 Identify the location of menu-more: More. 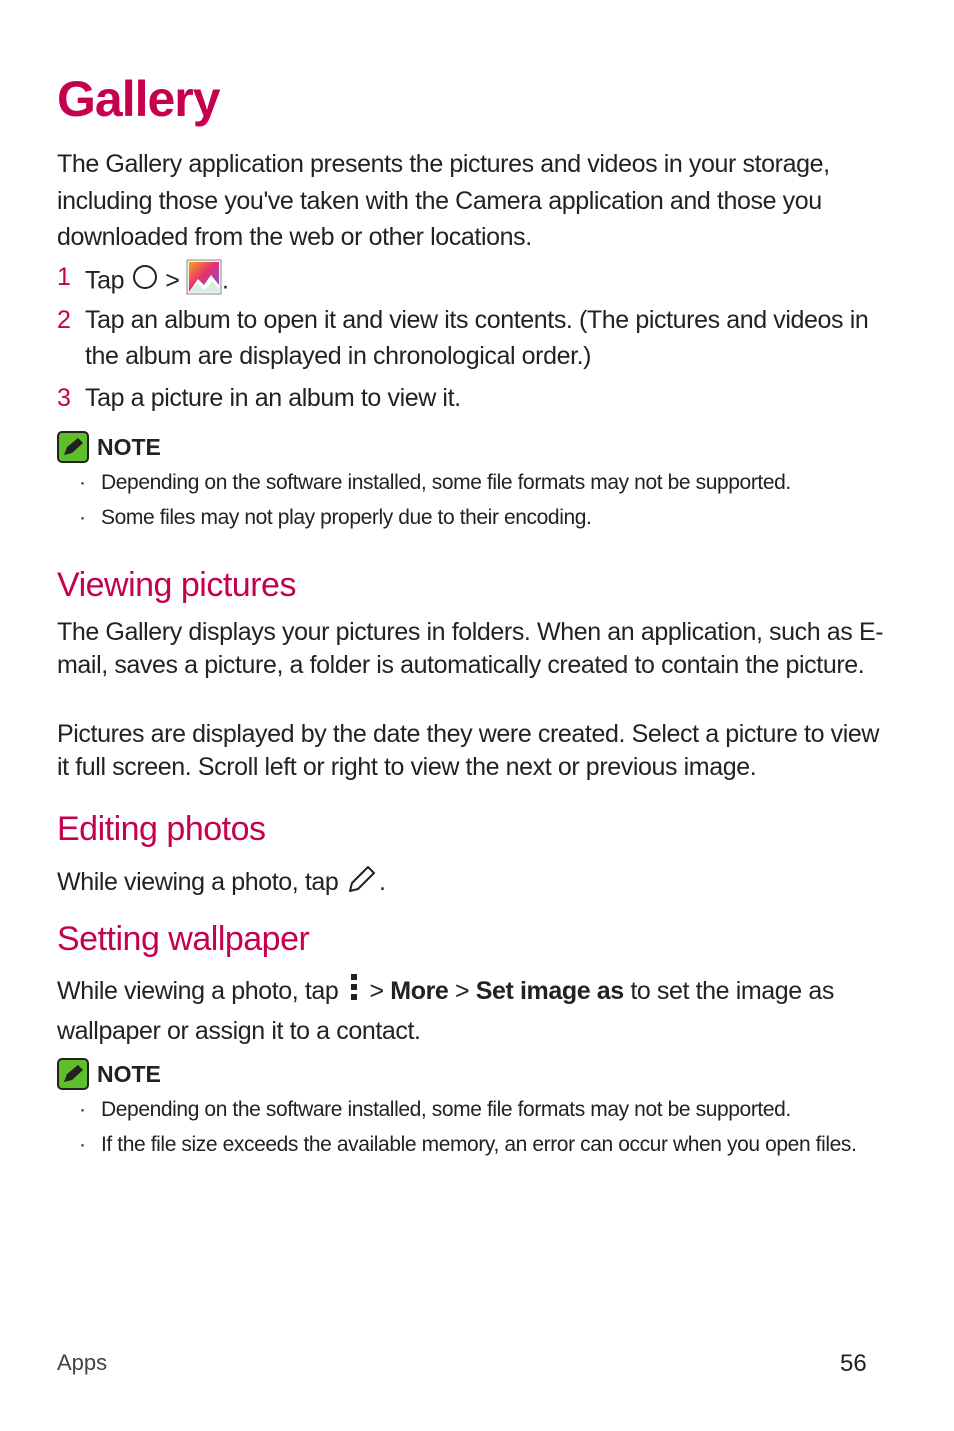
(419, 991).